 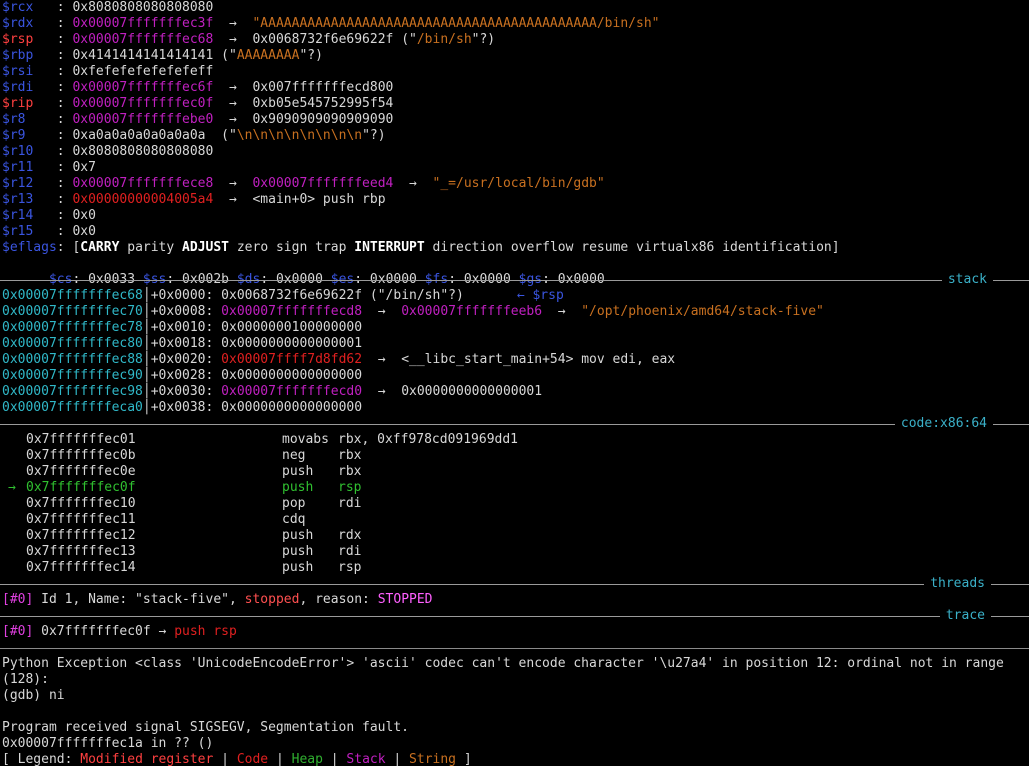 What do you see at coordinates (81, 471) in the screenshot?
I see `instruction-address: 0x7fffffffec0e` at bounding box center [81, 471].